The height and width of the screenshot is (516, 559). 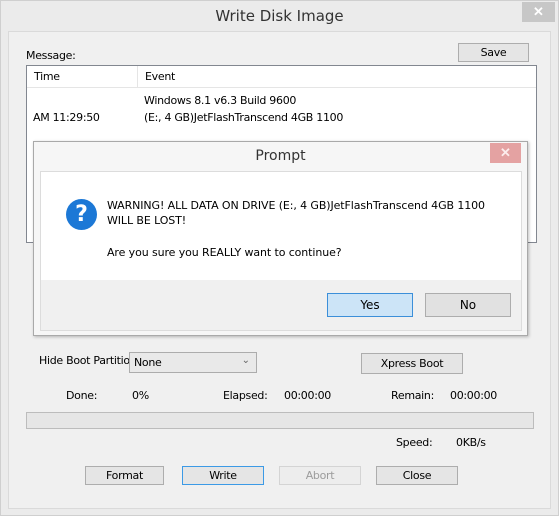 I want to click on write-button: Write, so click(x=223, y=475).